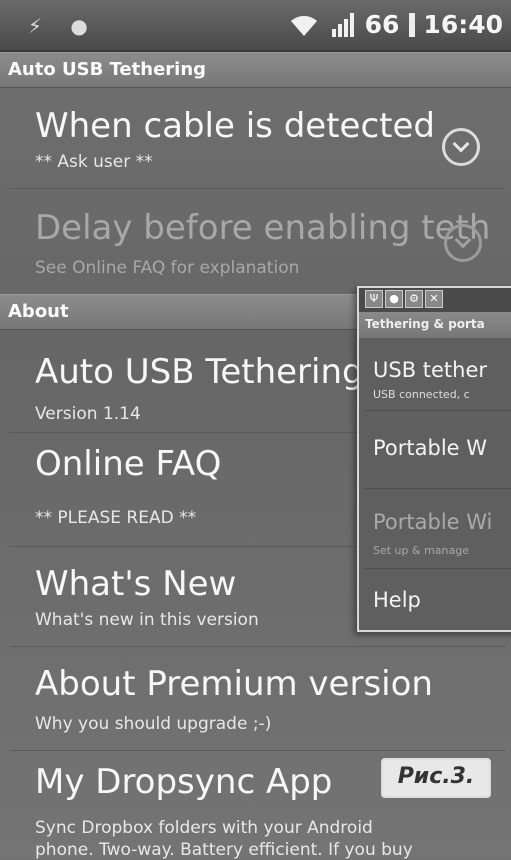  What do you see at coordinates (128, 464) in the screenshot?
I see `pref-title: Online FAQ` at bounding box center [128, 464].